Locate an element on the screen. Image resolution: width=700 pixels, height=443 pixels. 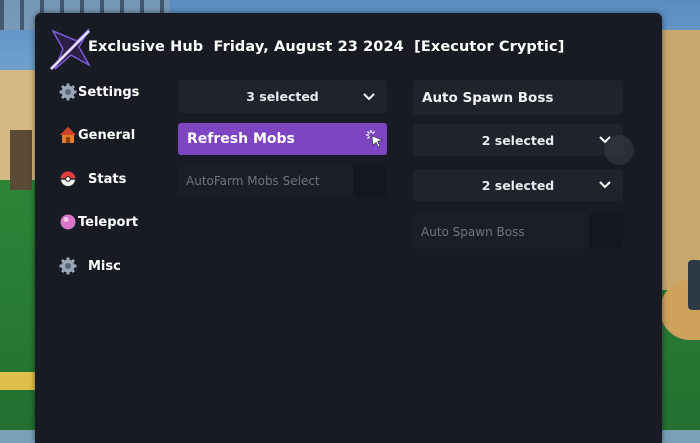
refresh-mobs-button: Refresh Mobs is located at coordinates (282, 139).